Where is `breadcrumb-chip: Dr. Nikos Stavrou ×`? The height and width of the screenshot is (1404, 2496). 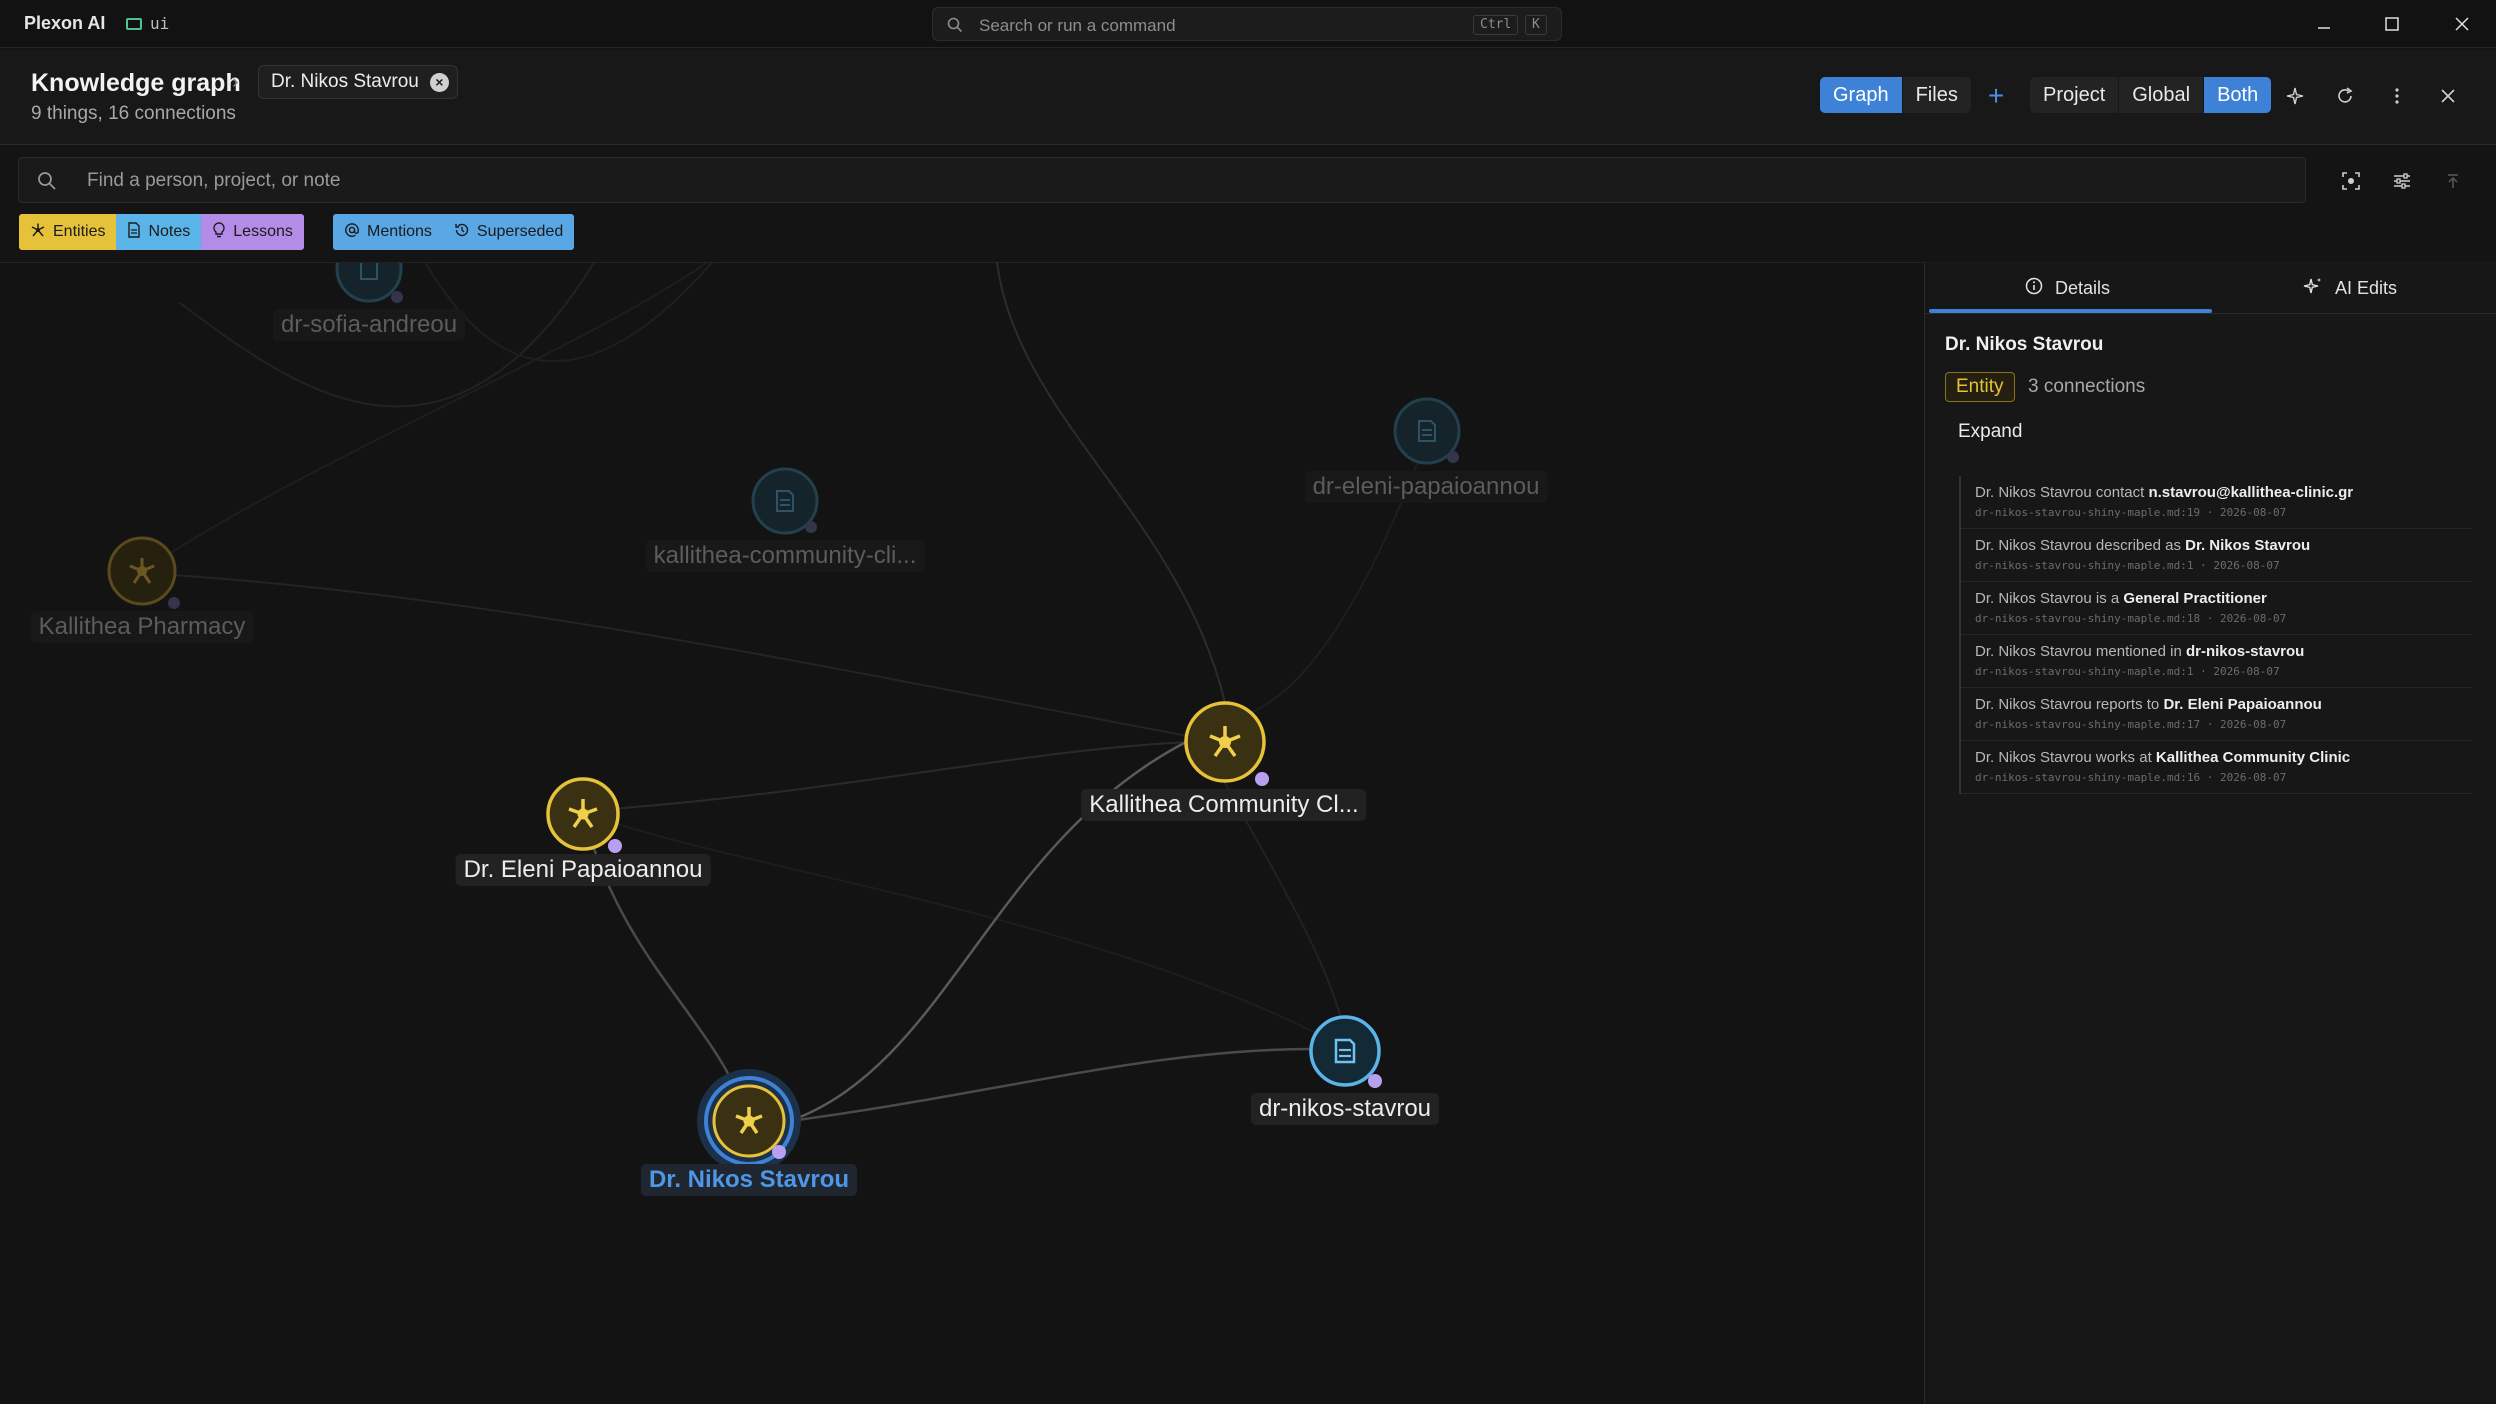 breadcrumb-chip: Dr. Nikos Stavrou × is located at coordinates (358, 82).